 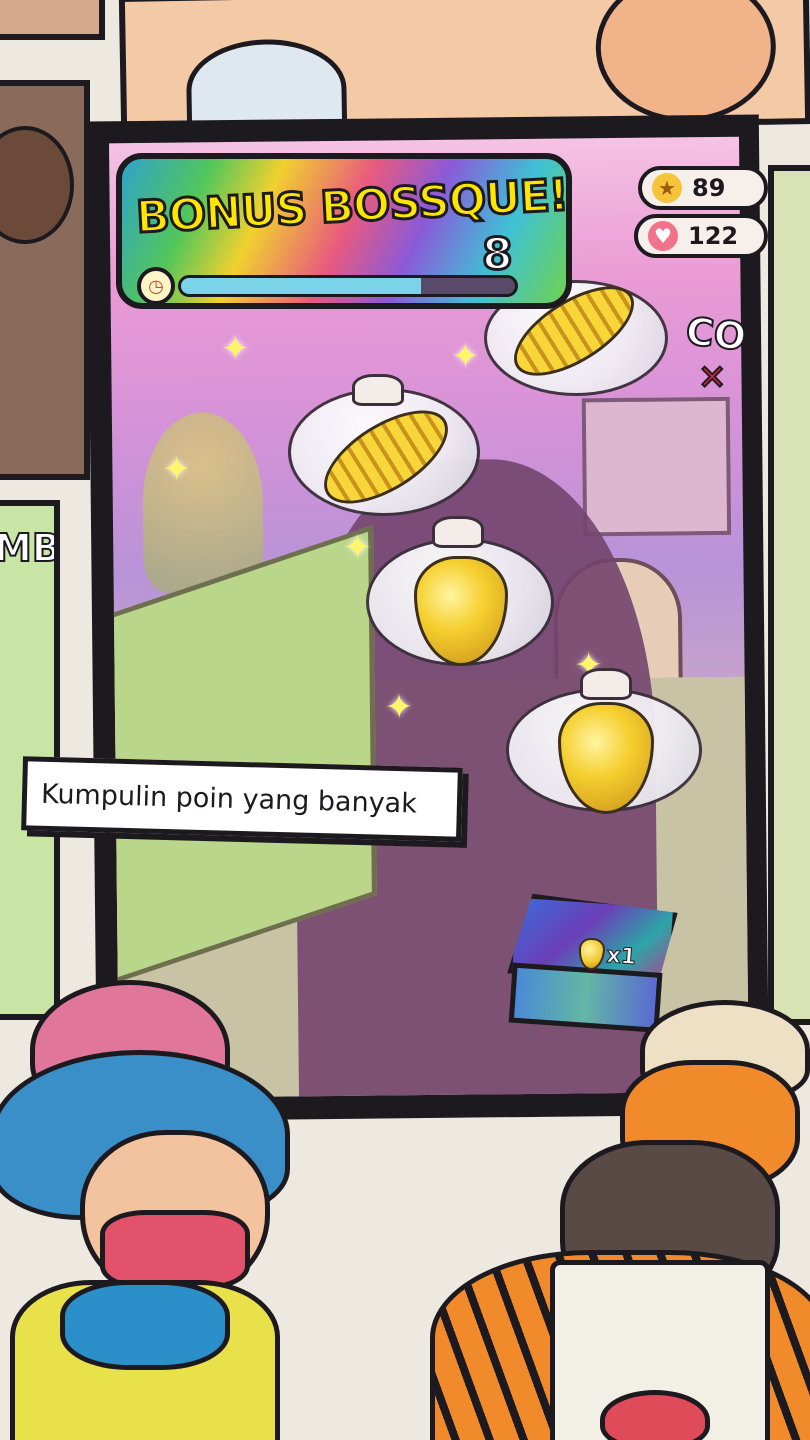 What do you see at coordinates (620, 1220) in the screenshot?
I see `tiger-chef-character` at bounding box center [620, 1220].